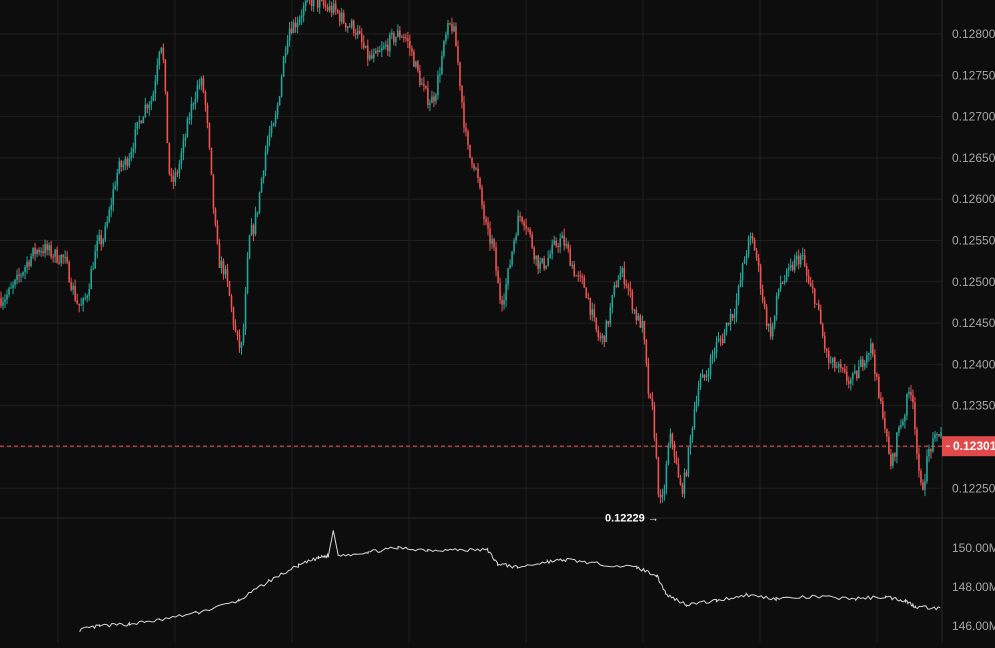 Image resolution: width=995 pixels, height=648 pixels. What do you see at coordinates (973, 117) in the screenshot?
I see `y-tick-label: 0.12700` at bounding box center [973, 117].